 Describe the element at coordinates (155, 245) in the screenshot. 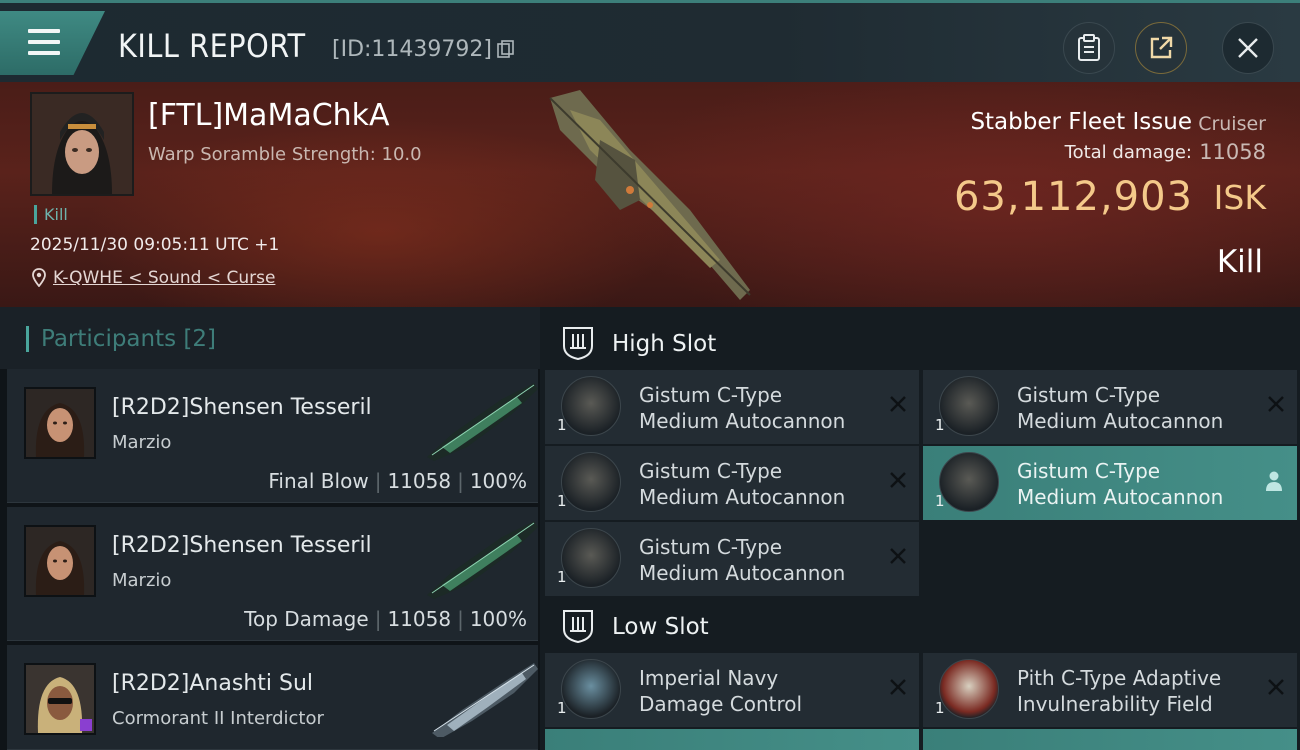

I see `kill-datetime: 2025/11/30 09:05:11 UTC +1` at that location.